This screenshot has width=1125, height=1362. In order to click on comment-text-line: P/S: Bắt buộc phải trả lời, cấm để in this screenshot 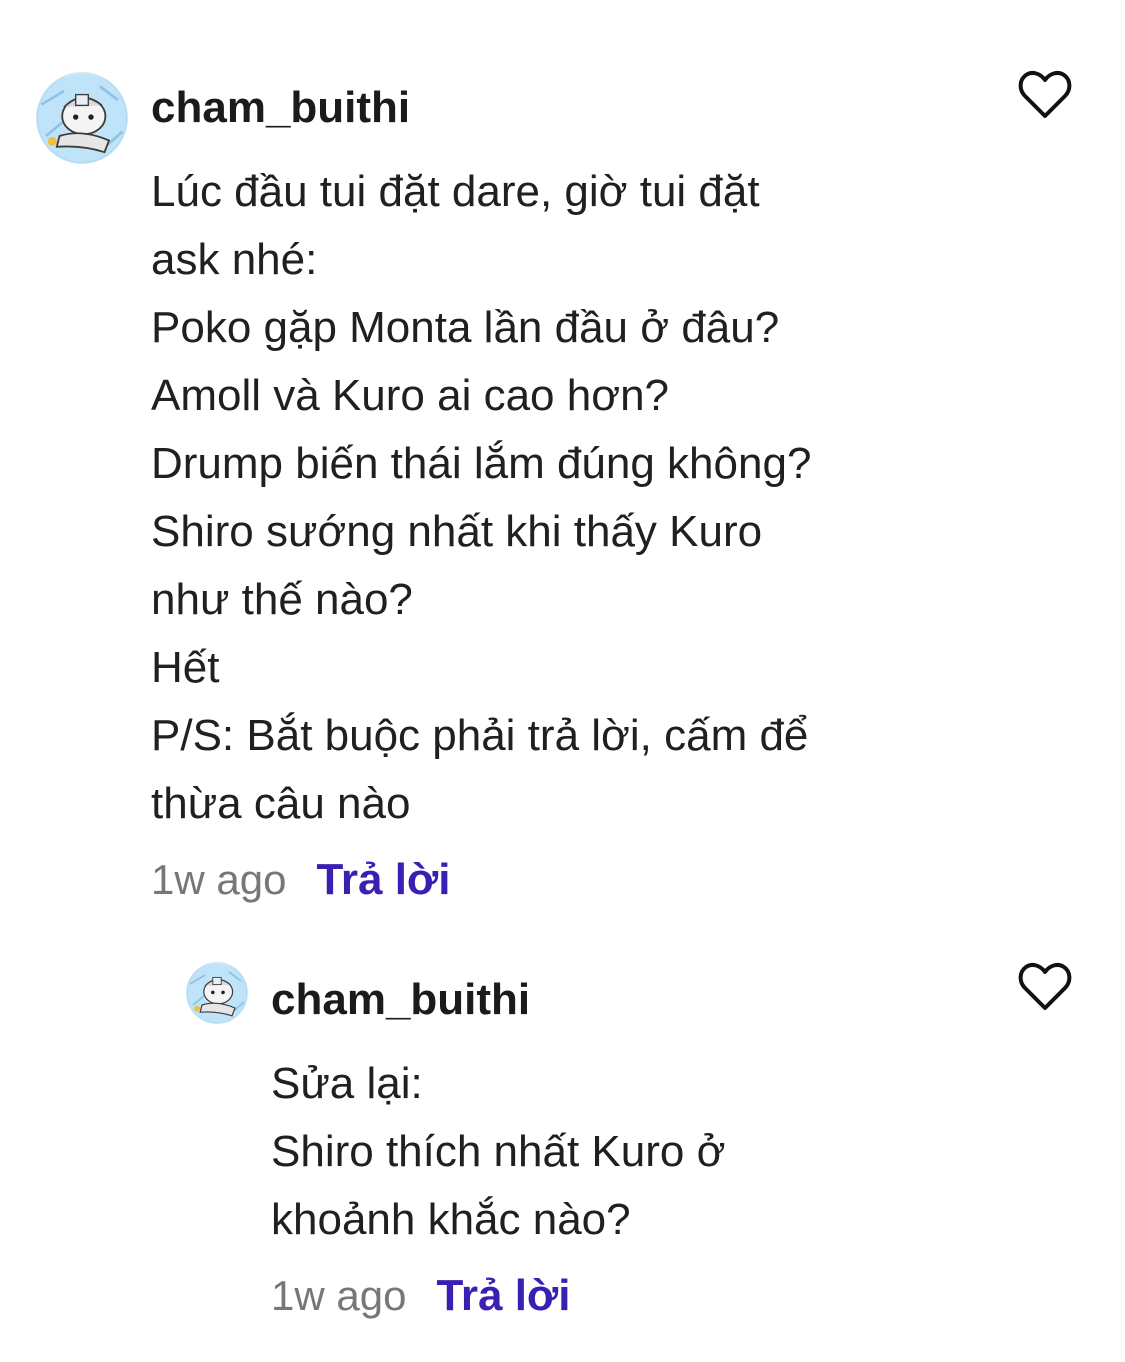, I will do `click(480, 735)`.